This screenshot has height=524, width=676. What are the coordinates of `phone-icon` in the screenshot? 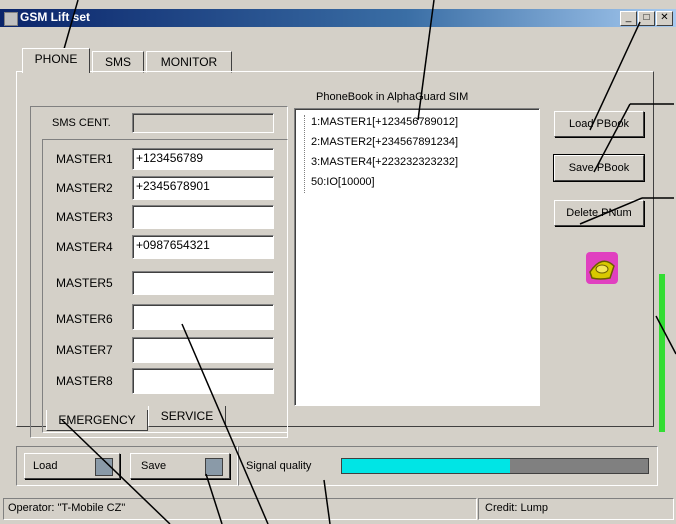 It's located at (602, 268).